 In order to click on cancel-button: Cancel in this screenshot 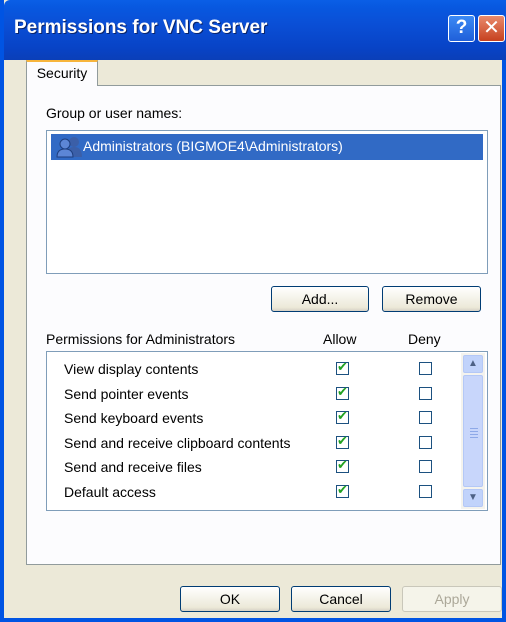, I will do `click(341, 599)`.